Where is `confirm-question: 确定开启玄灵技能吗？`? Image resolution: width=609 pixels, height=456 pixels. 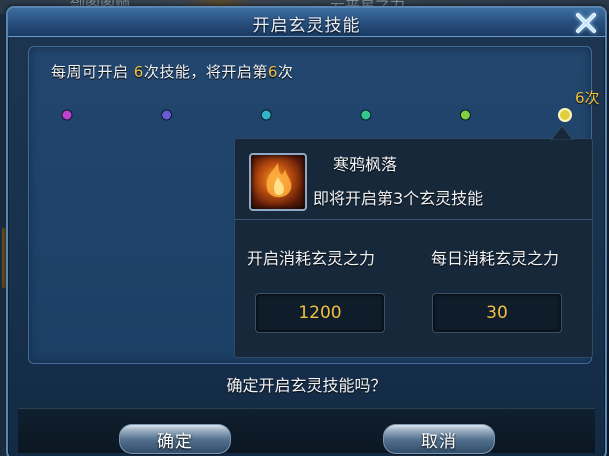 confirm-question: 确定开启玄灵技能吗？ is located at coordinates (306, 385).